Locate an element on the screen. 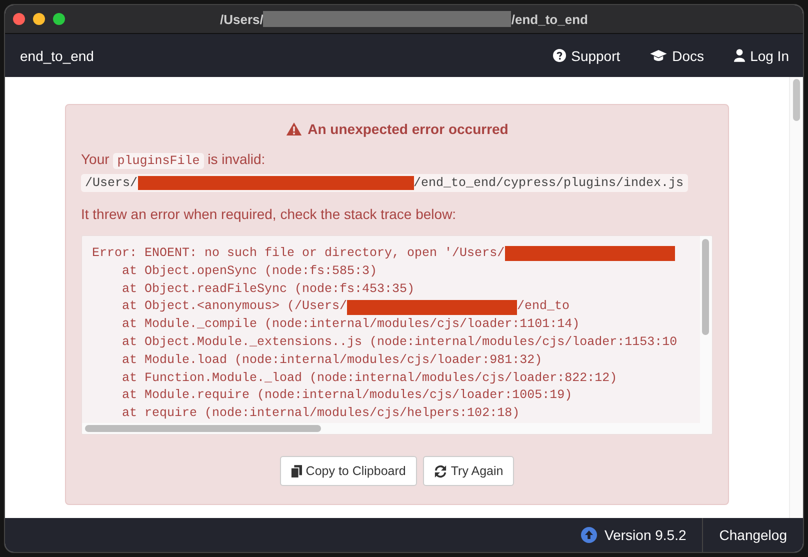 This screenshot has height=557, width=808. refresh-icon is located at coordinates (440, 471).